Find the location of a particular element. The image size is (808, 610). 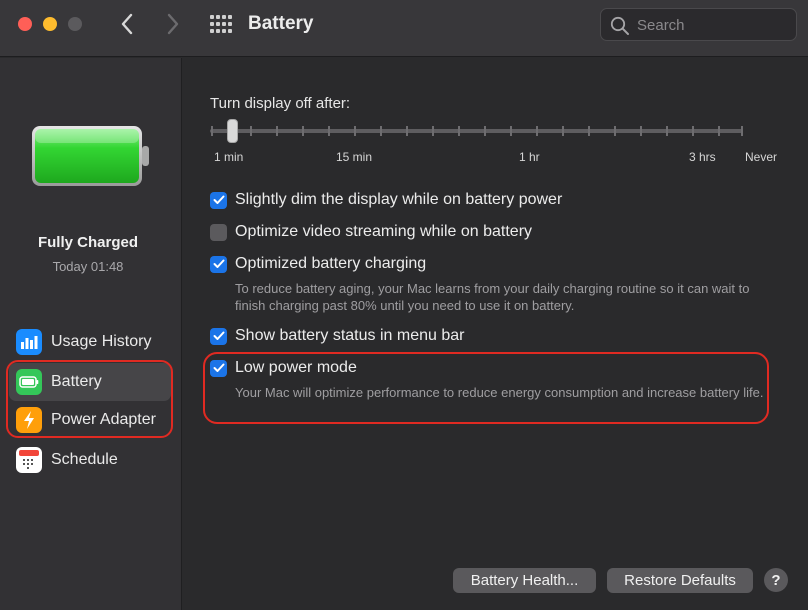

restore-defaults-button: Restore Defaults is located at coordinates (680, 580).